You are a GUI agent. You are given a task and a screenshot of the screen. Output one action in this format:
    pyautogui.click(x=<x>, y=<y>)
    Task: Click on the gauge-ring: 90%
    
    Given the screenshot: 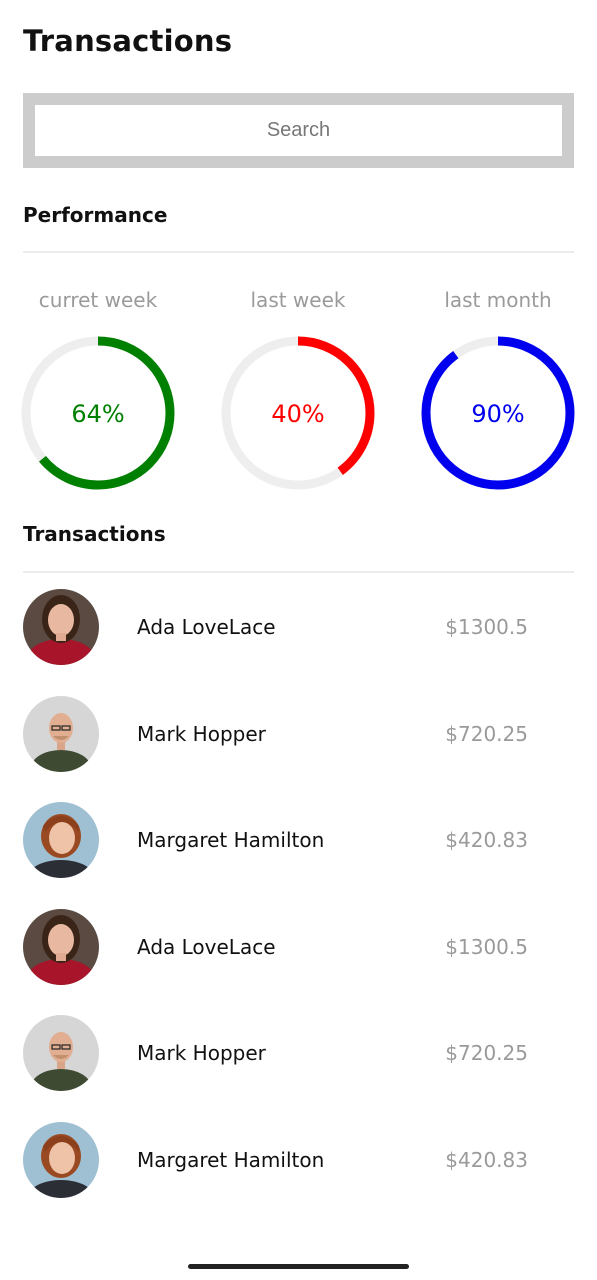 What is the action you would take?
    pyautogui.click(x=498, y=413)
    